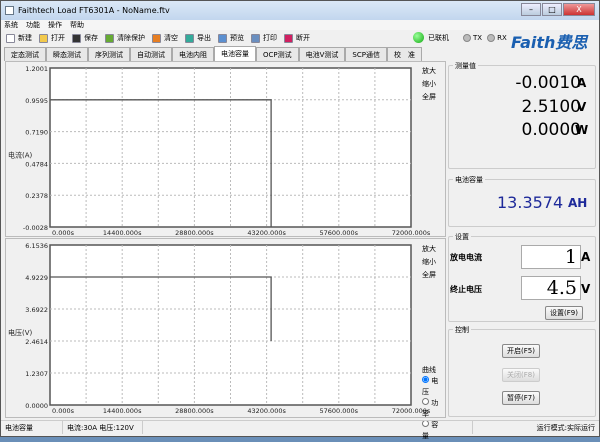  What do you see at coordinates (411, 233) in the screenshot?
I see `x-tick-label: 72000.000s` at bounding box center [411, 233].